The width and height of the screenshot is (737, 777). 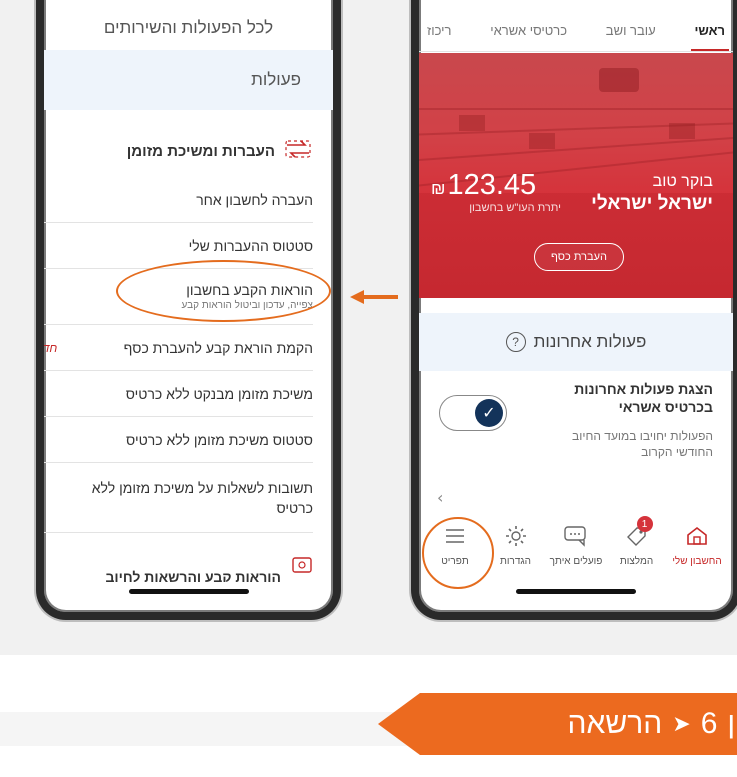 I want to click on home-icon, so click(x=697, y=536).